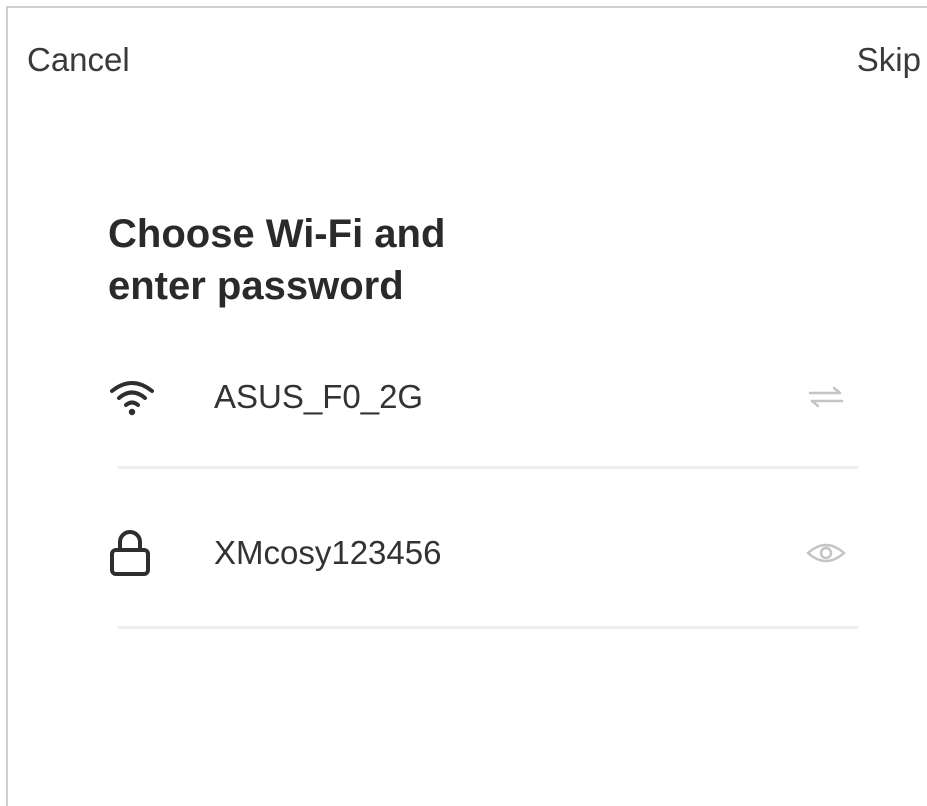 The width and height of the screenshot is (927, 806). I want to click on page-title: Choose Wi-Fi and enter password, so click(348, 260).